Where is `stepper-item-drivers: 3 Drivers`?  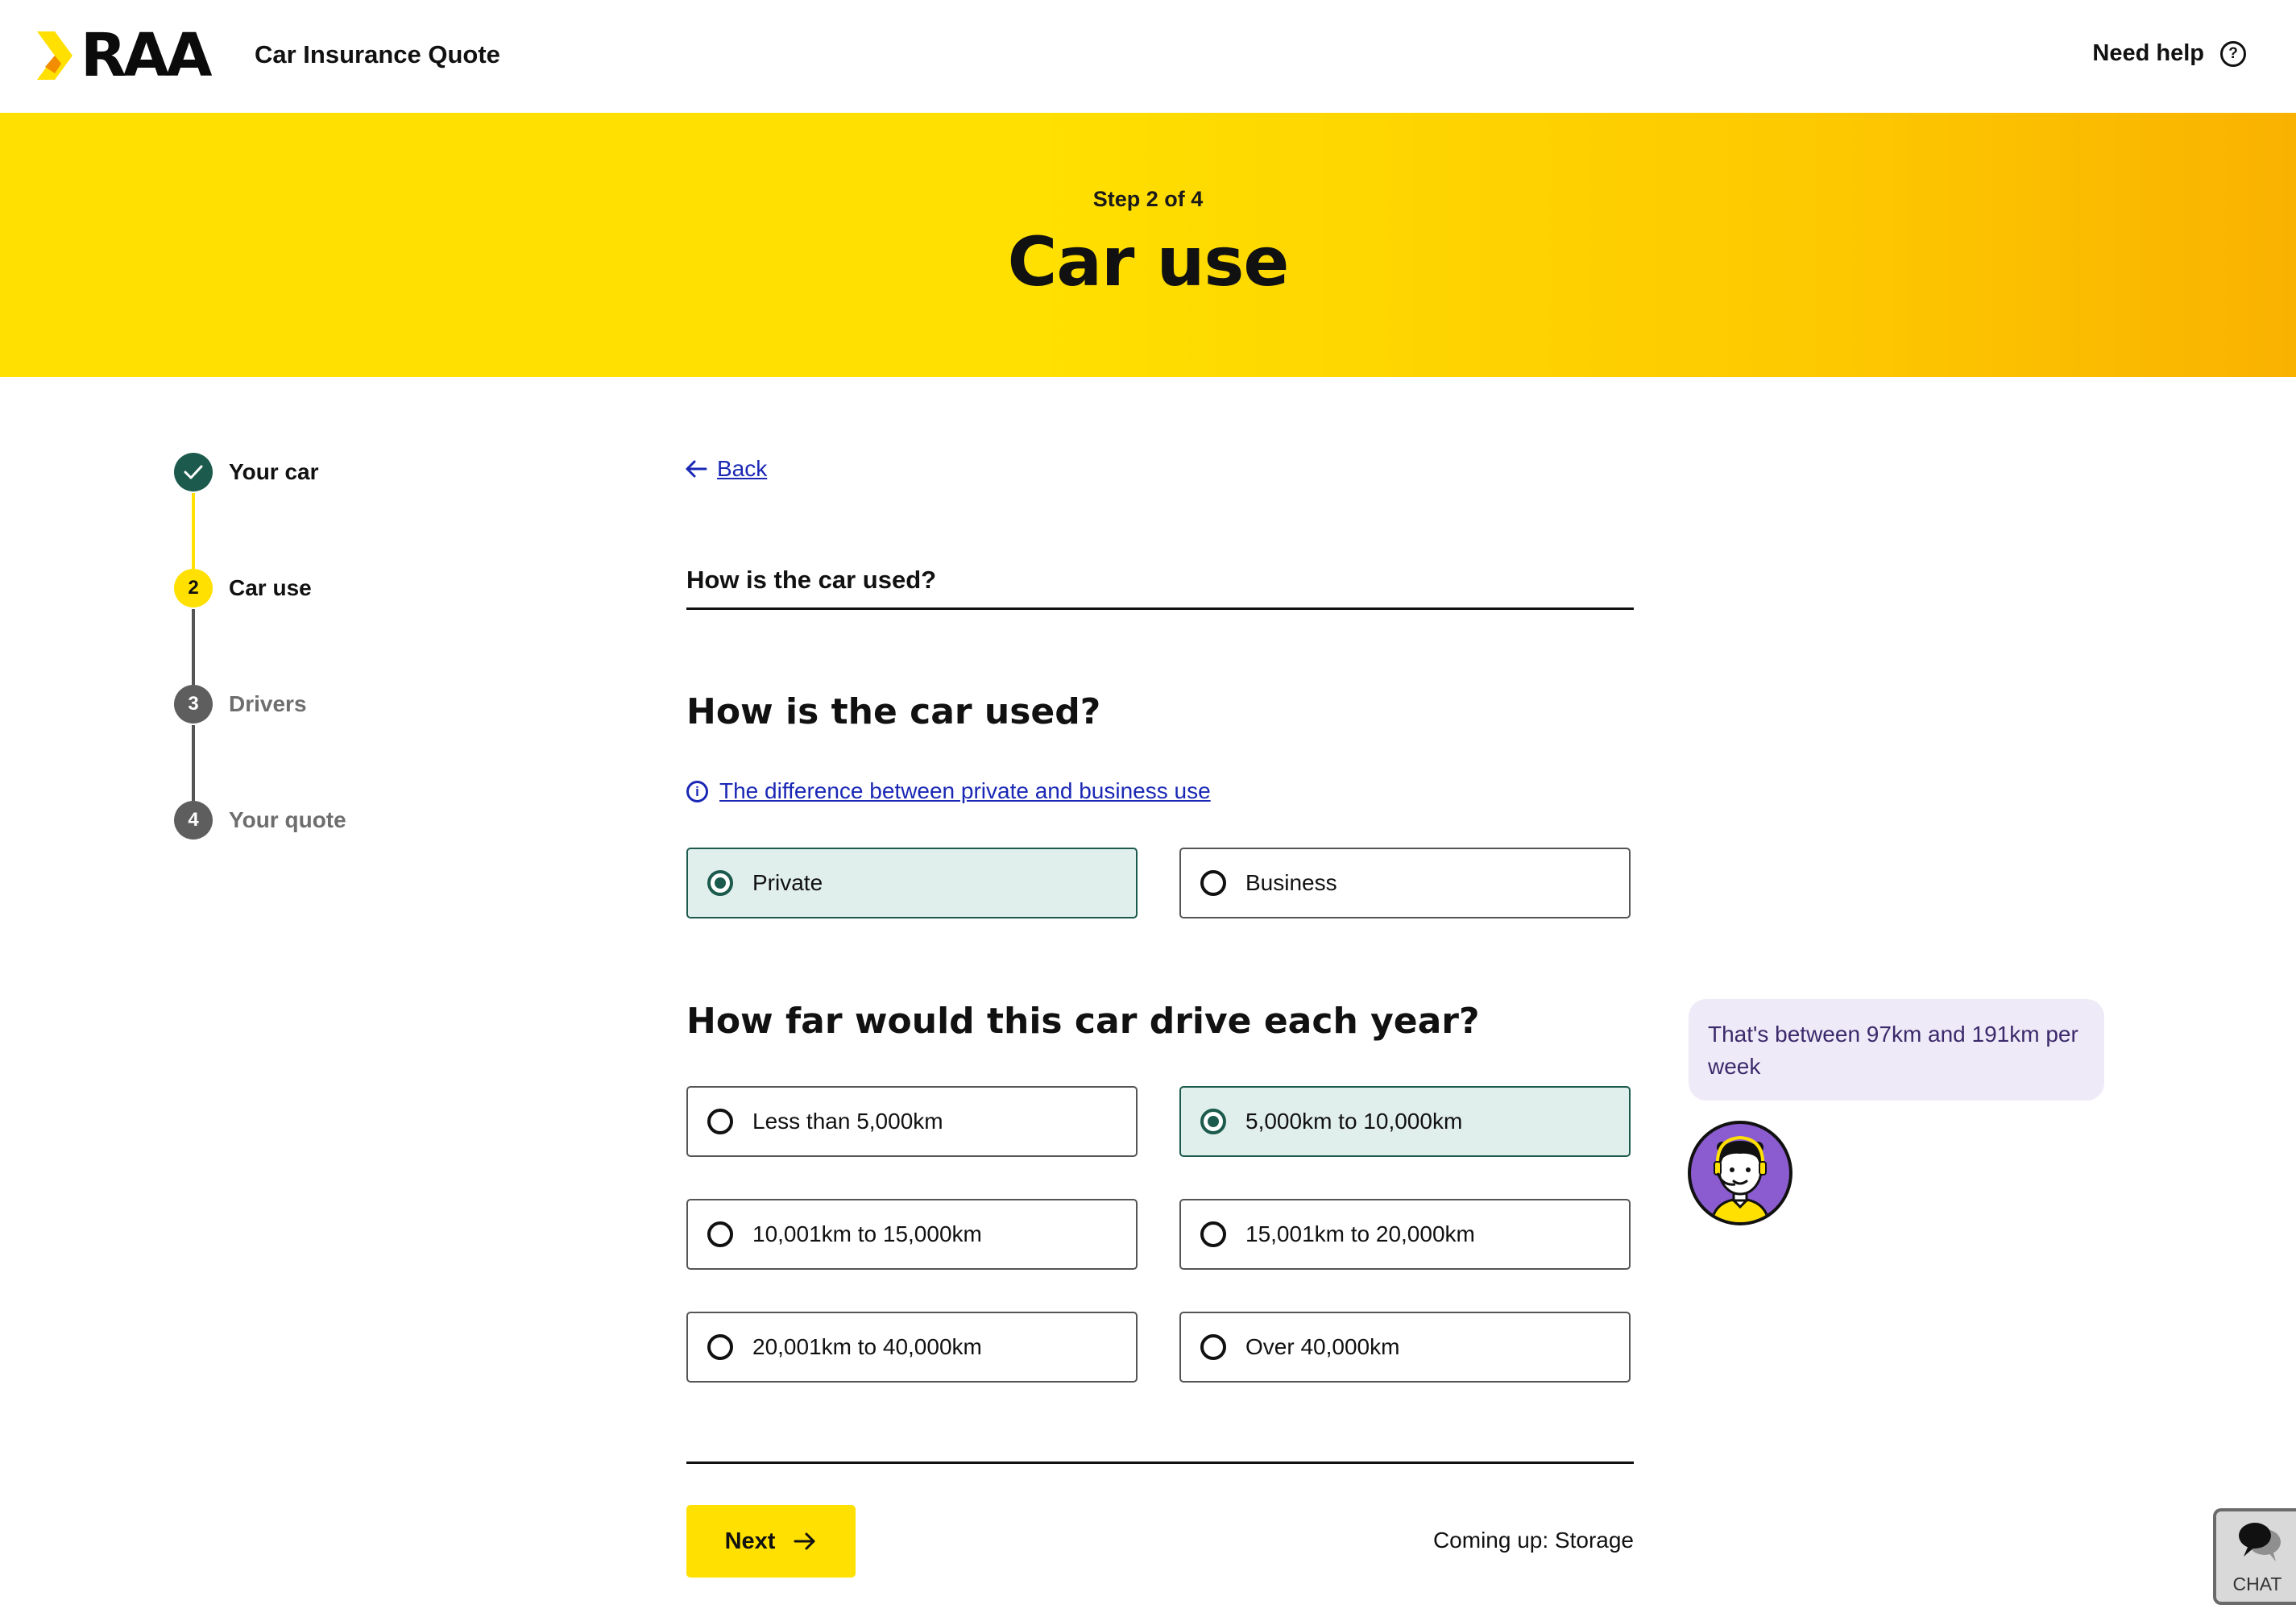
stepper-item-drivers: 3 Drivers is located at coordinates (241, 704).